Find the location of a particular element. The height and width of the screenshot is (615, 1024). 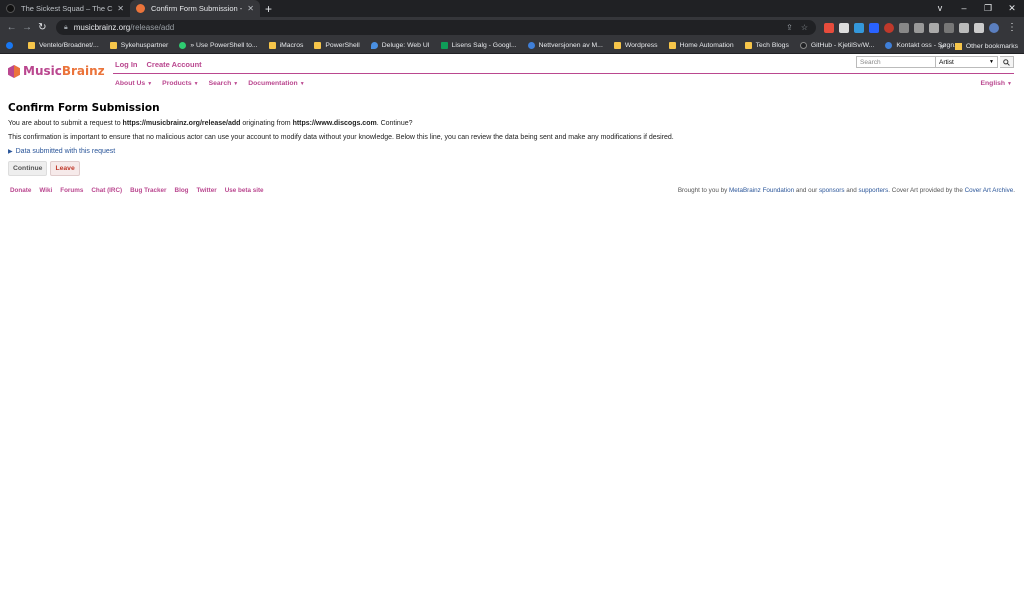

create-account-link: Create Account is located at coordinates (174, 64).